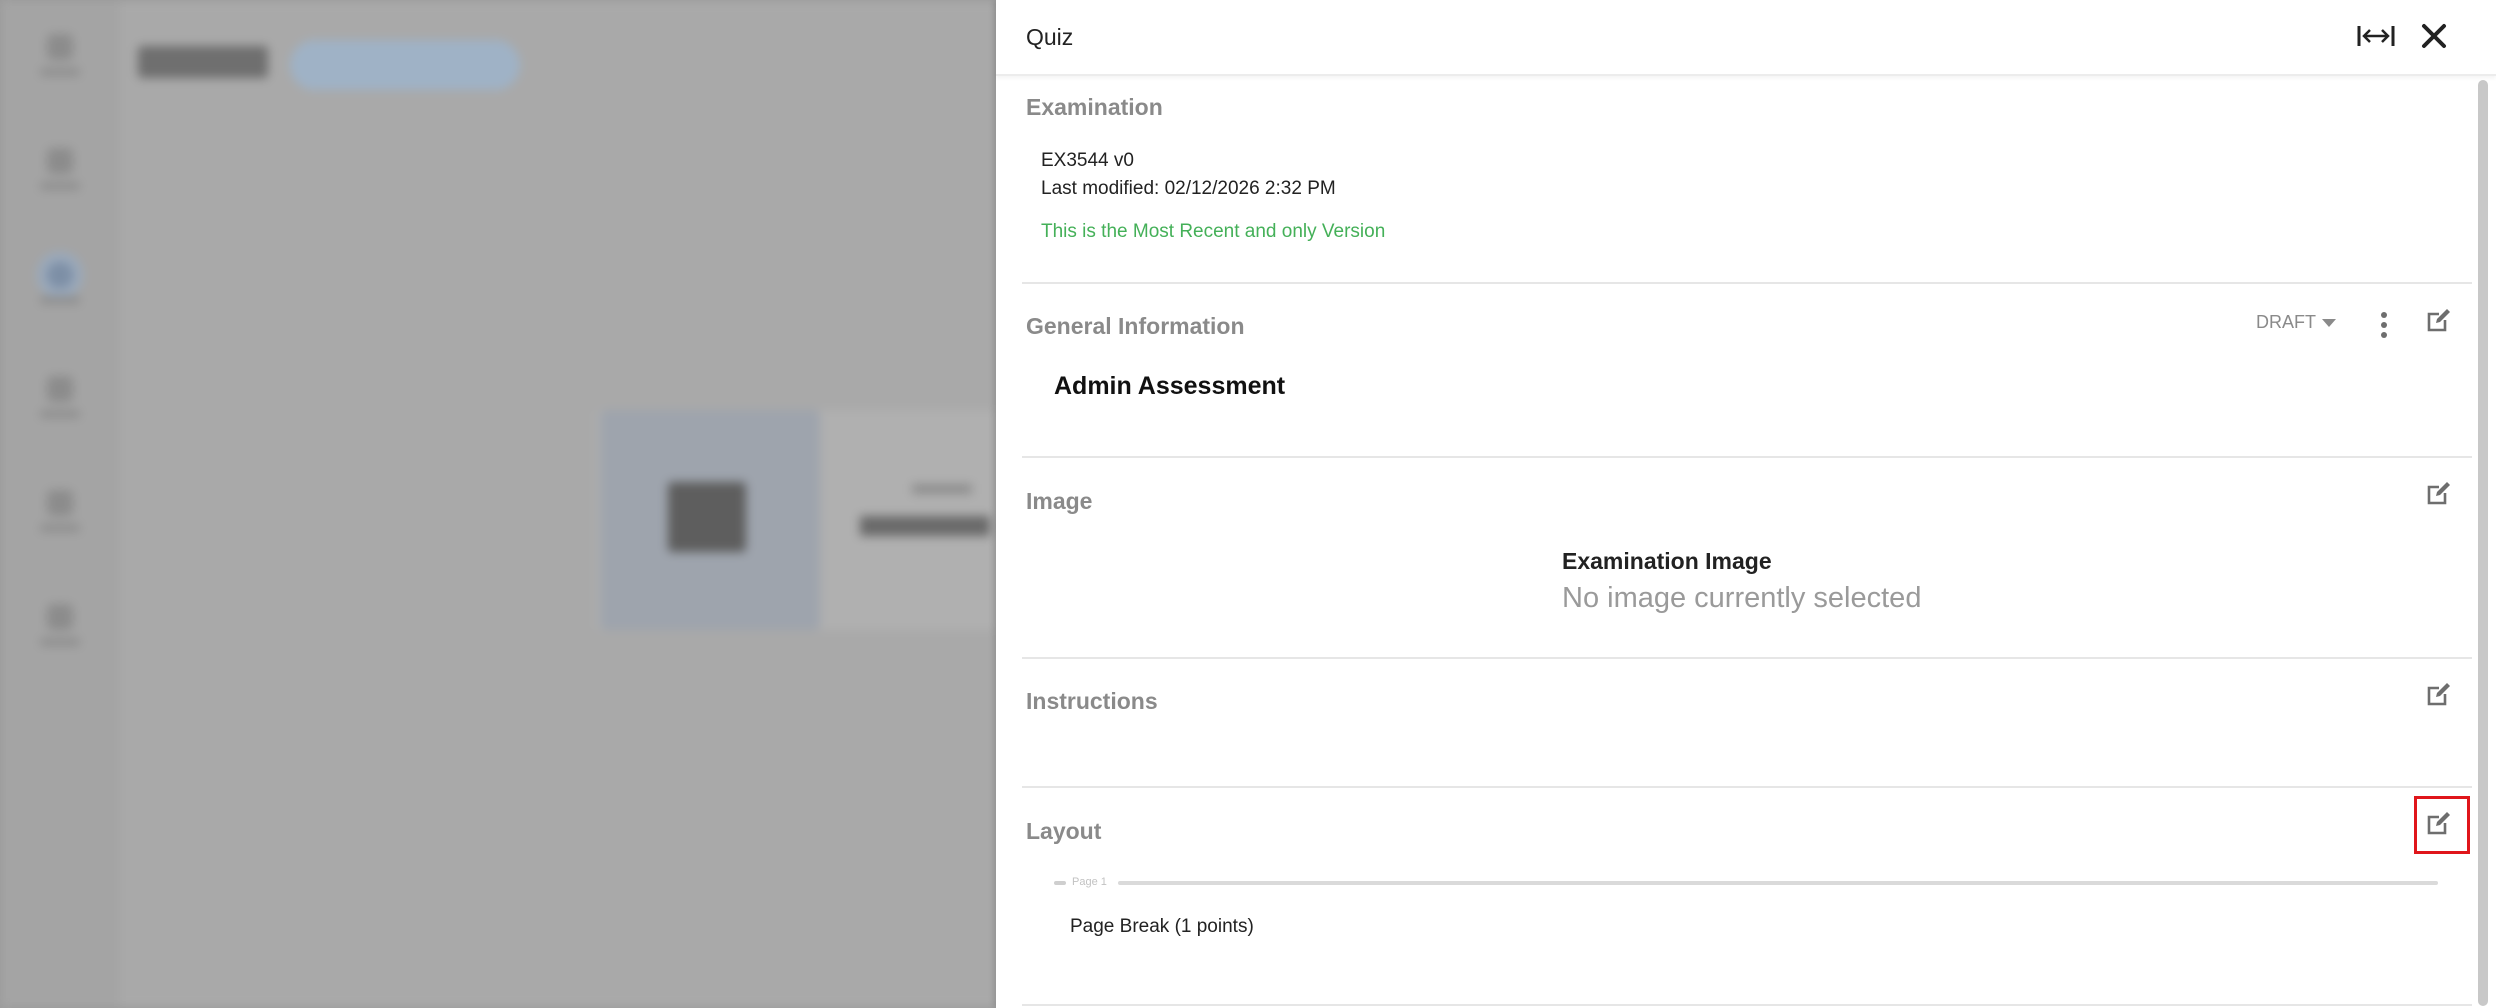 The image size is (2496, 1008). I want to click on edit-instructions-button, so click(2439, 696).